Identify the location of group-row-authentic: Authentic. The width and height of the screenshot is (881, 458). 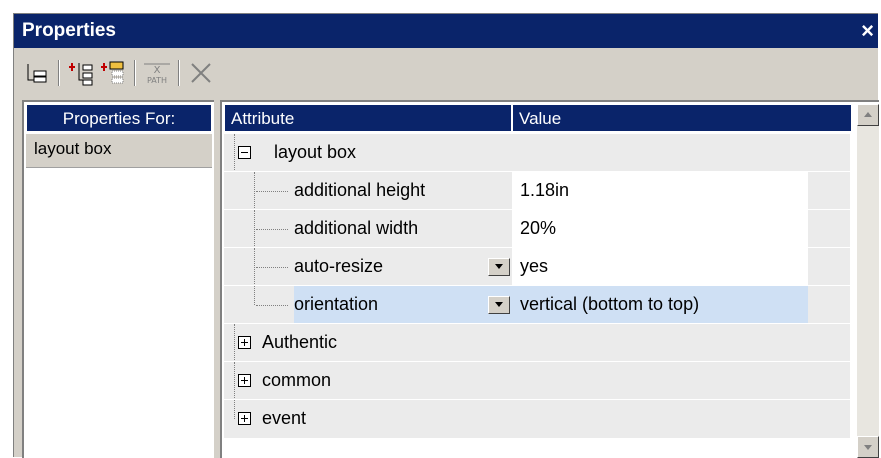
(537, 343).